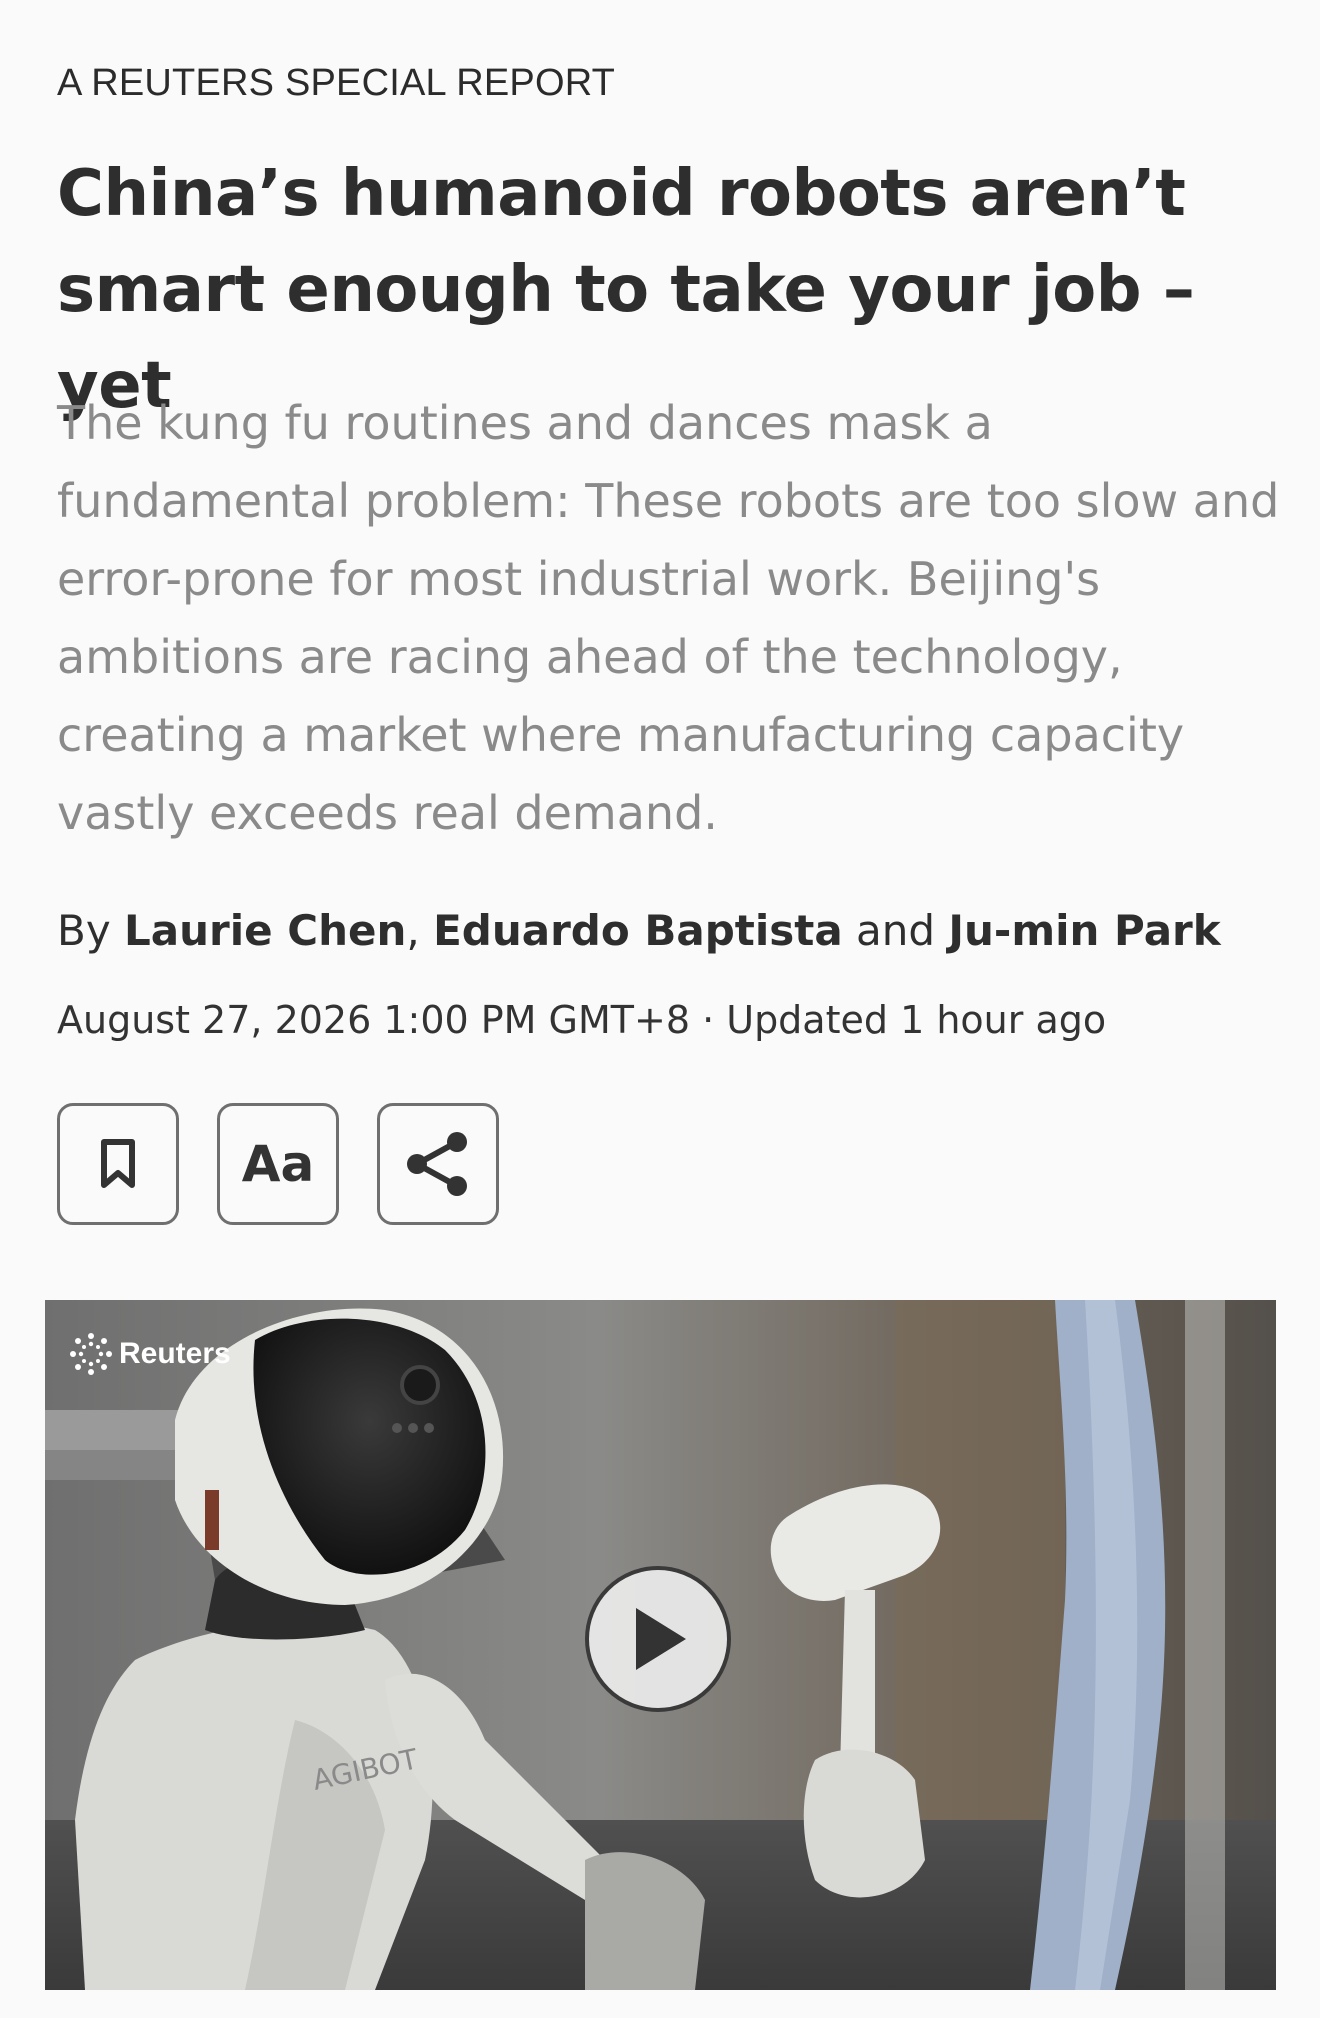 The height and width of the screenshot is (2018, 1320). I want to click on author-link: Eduardo Baptista, so click(638, 930).